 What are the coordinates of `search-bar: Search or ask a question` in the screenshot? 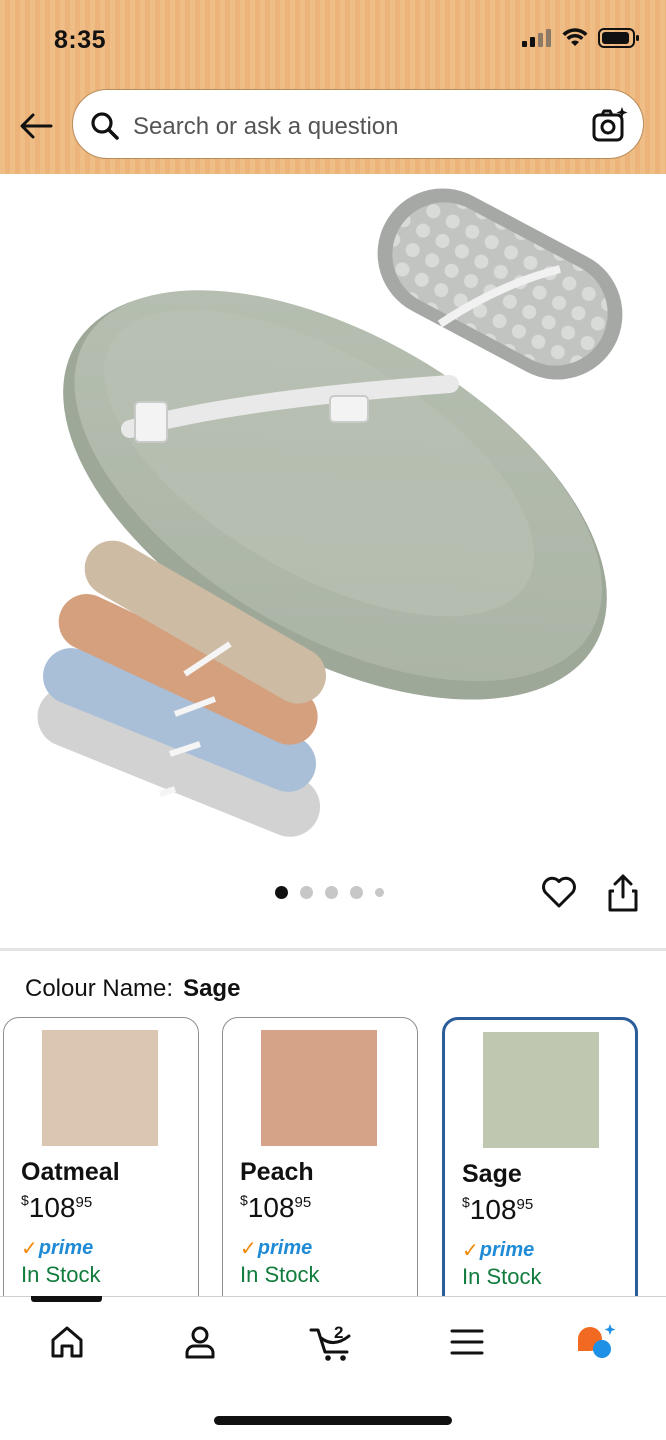 It's located at (358, 124).